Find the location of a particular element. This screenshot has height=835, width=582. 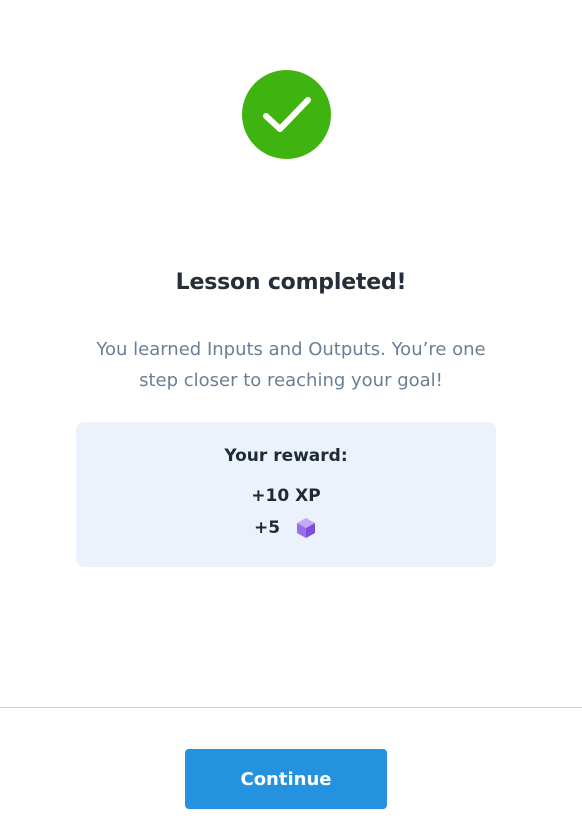

reward-title: Your reward: is located at coordinates (286, 456).